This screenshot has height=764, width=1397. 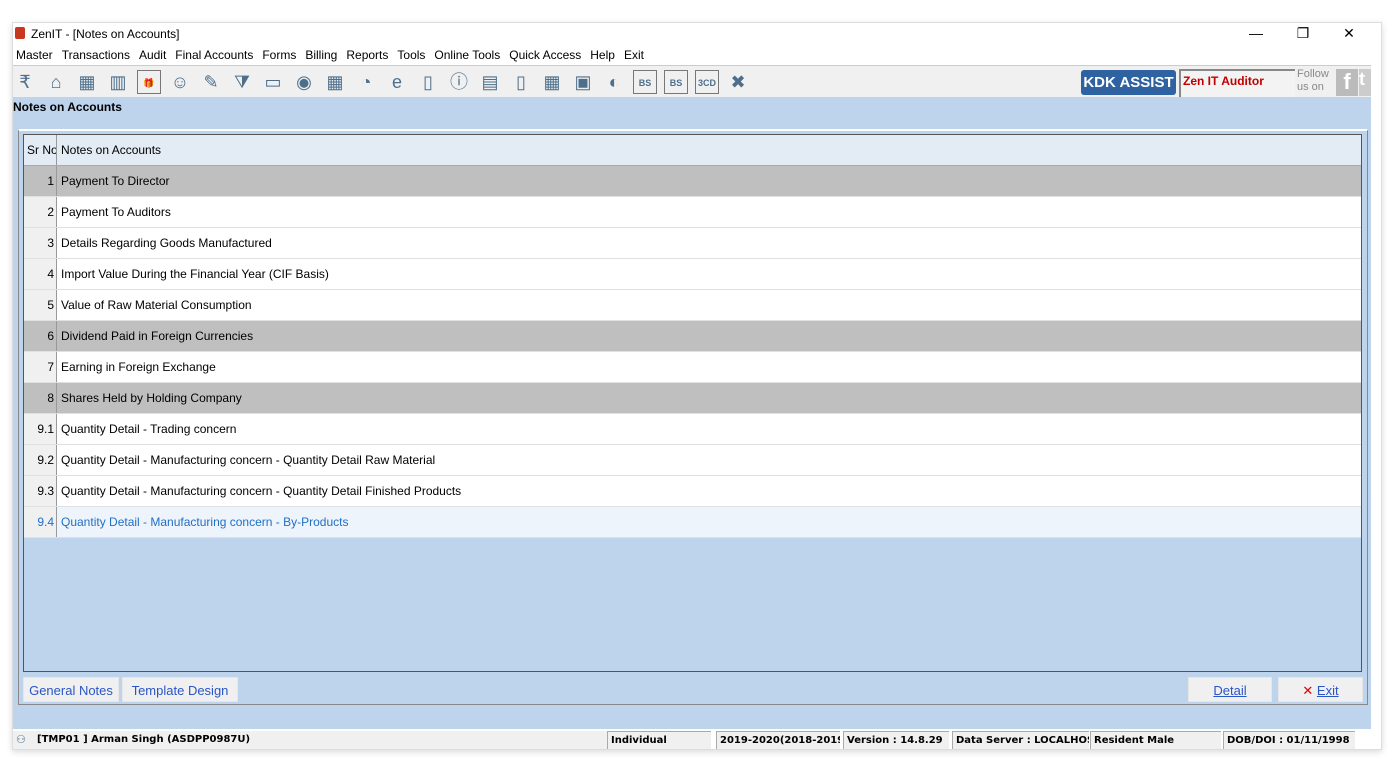 I want to click on menu-tools: Tools, so click(x=412, y=55).